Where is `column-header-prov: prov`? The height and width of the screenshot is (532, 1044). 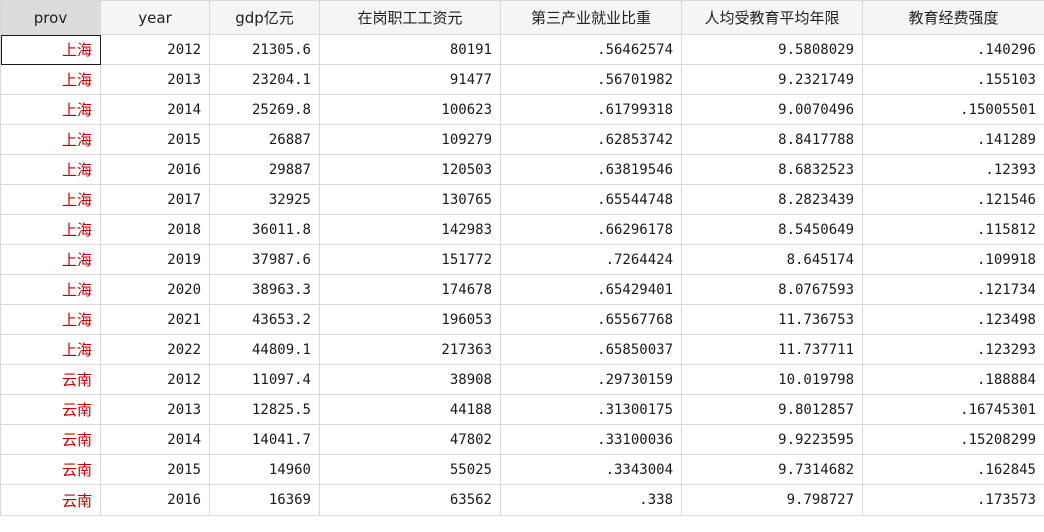 column-header-prov: prov is located at coordinates (50, 17).